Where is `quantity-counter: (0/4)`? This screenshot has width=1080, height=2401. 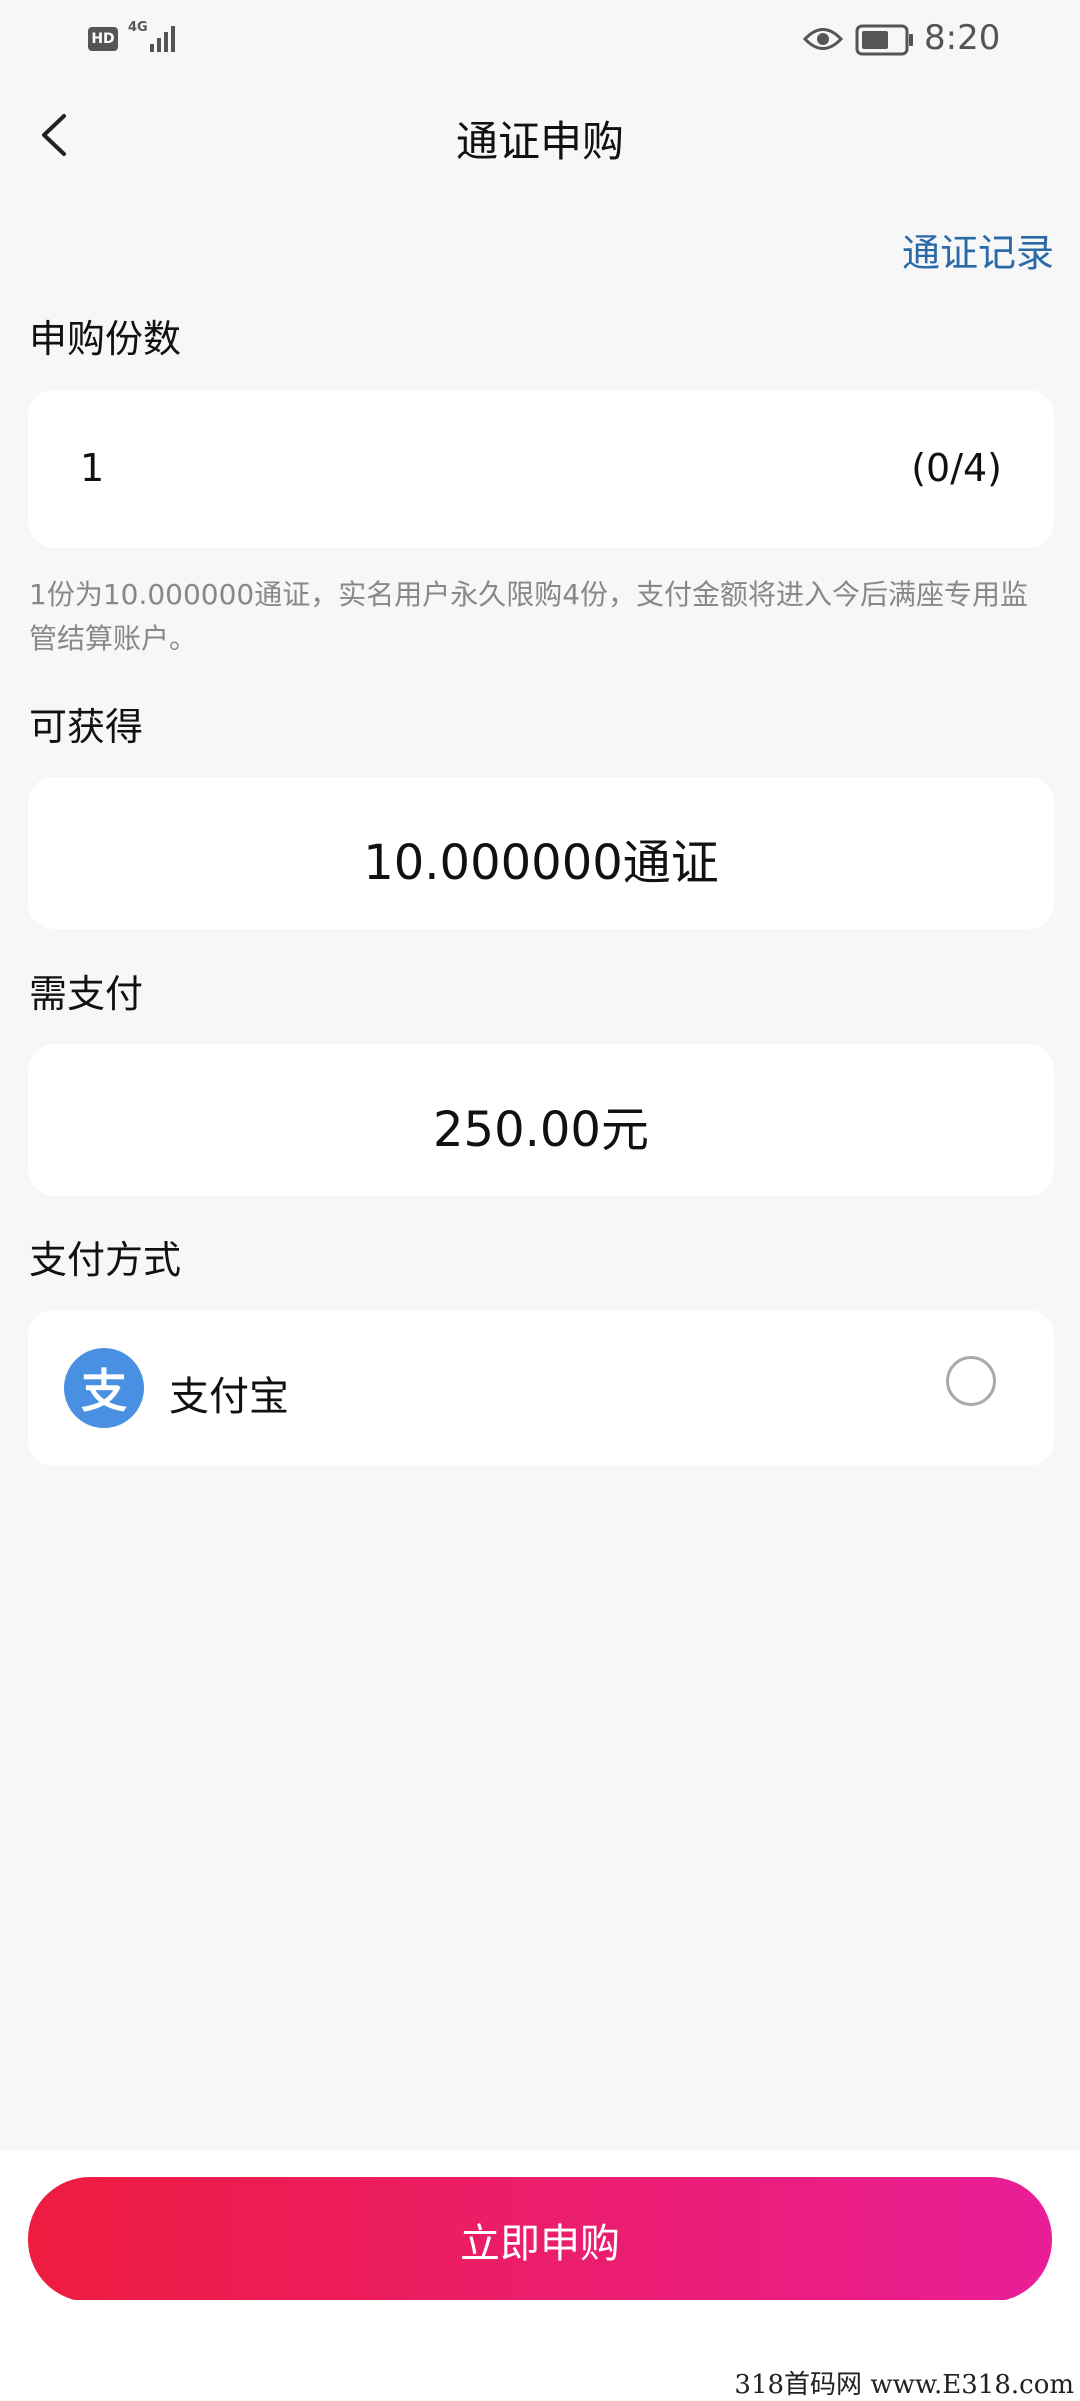
quantity-counter: (0/4) is located at coordinates (956, 468).